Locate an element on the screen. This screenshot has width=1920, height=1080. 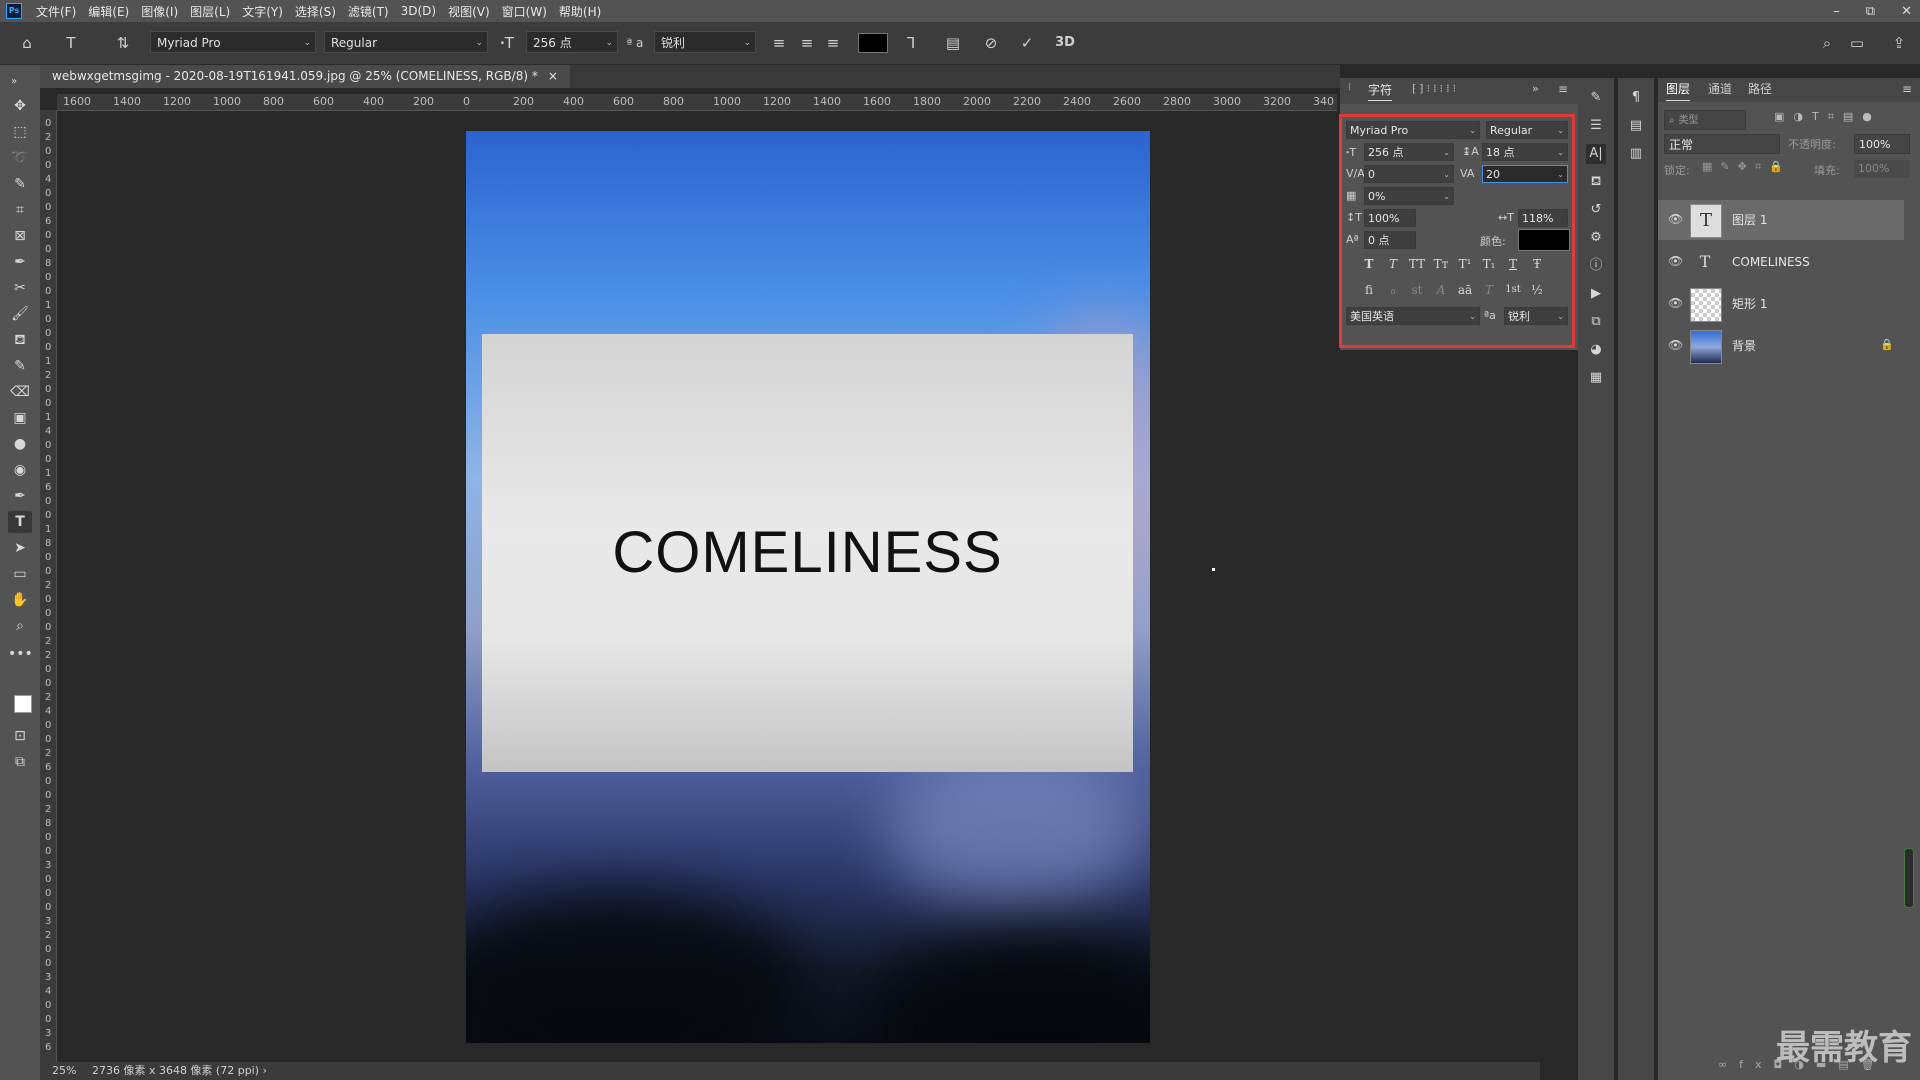
type-tool-preset-icon: T is located at coordinates (71, 43).